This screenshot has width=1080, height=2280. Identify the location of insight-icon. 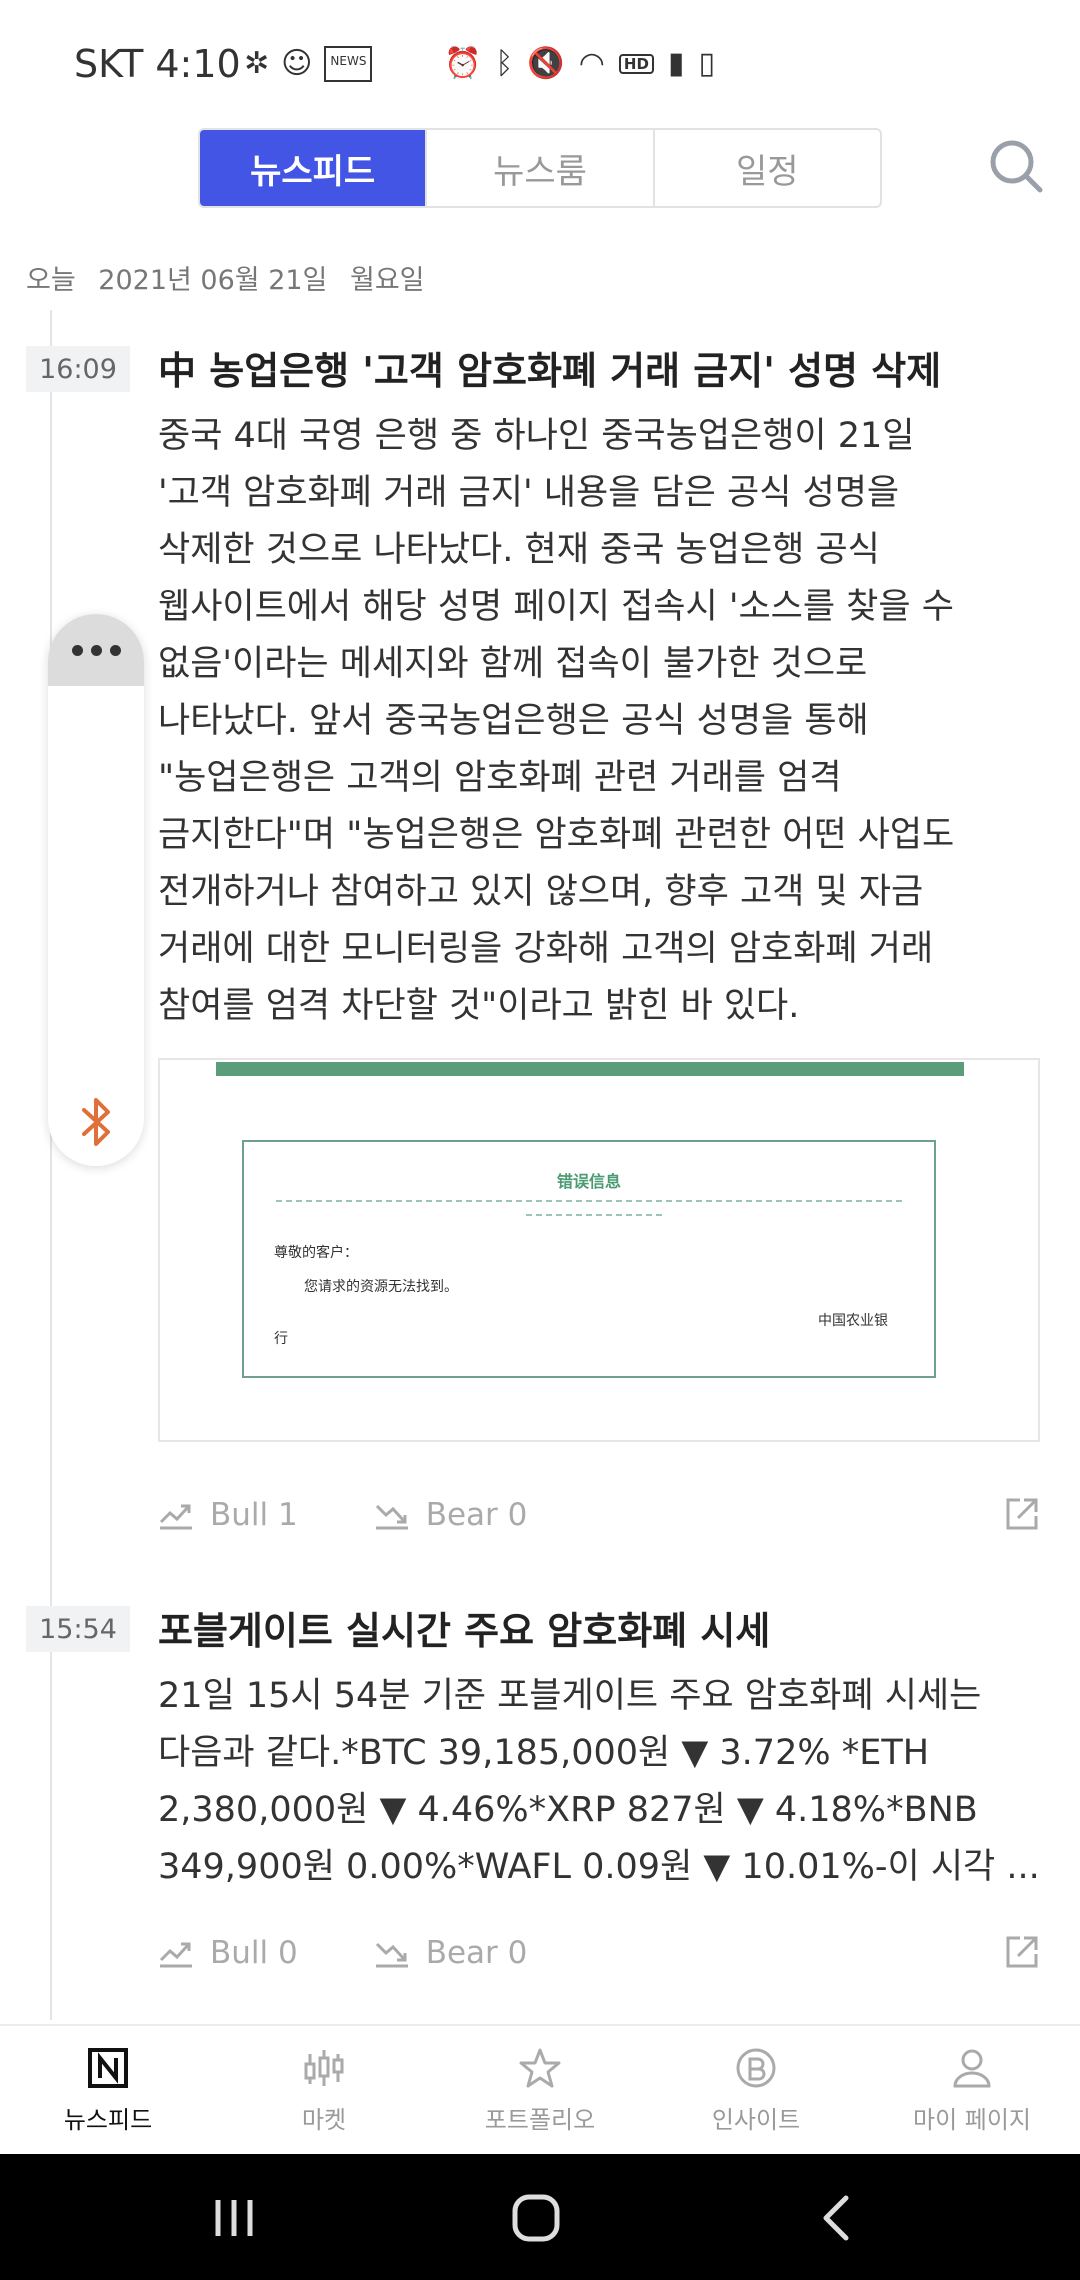
(756, 2067).